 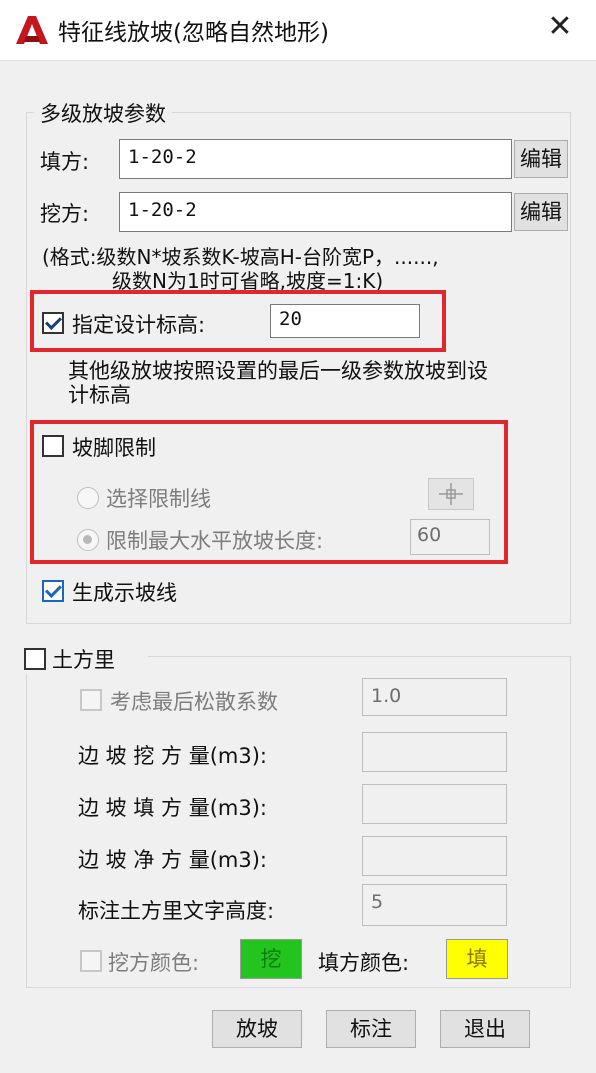 What do you see at coordinates (215, 541) in the screenshot?
I see `max-length-label: 限制最大水平放坡长度:` at bounding box center [215, 541].